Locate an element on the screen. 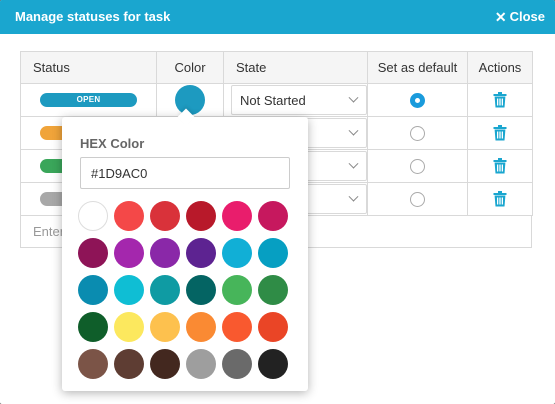 This screenshot has width=555, height=404. hex-color-input is located at coordinates (185, 173).